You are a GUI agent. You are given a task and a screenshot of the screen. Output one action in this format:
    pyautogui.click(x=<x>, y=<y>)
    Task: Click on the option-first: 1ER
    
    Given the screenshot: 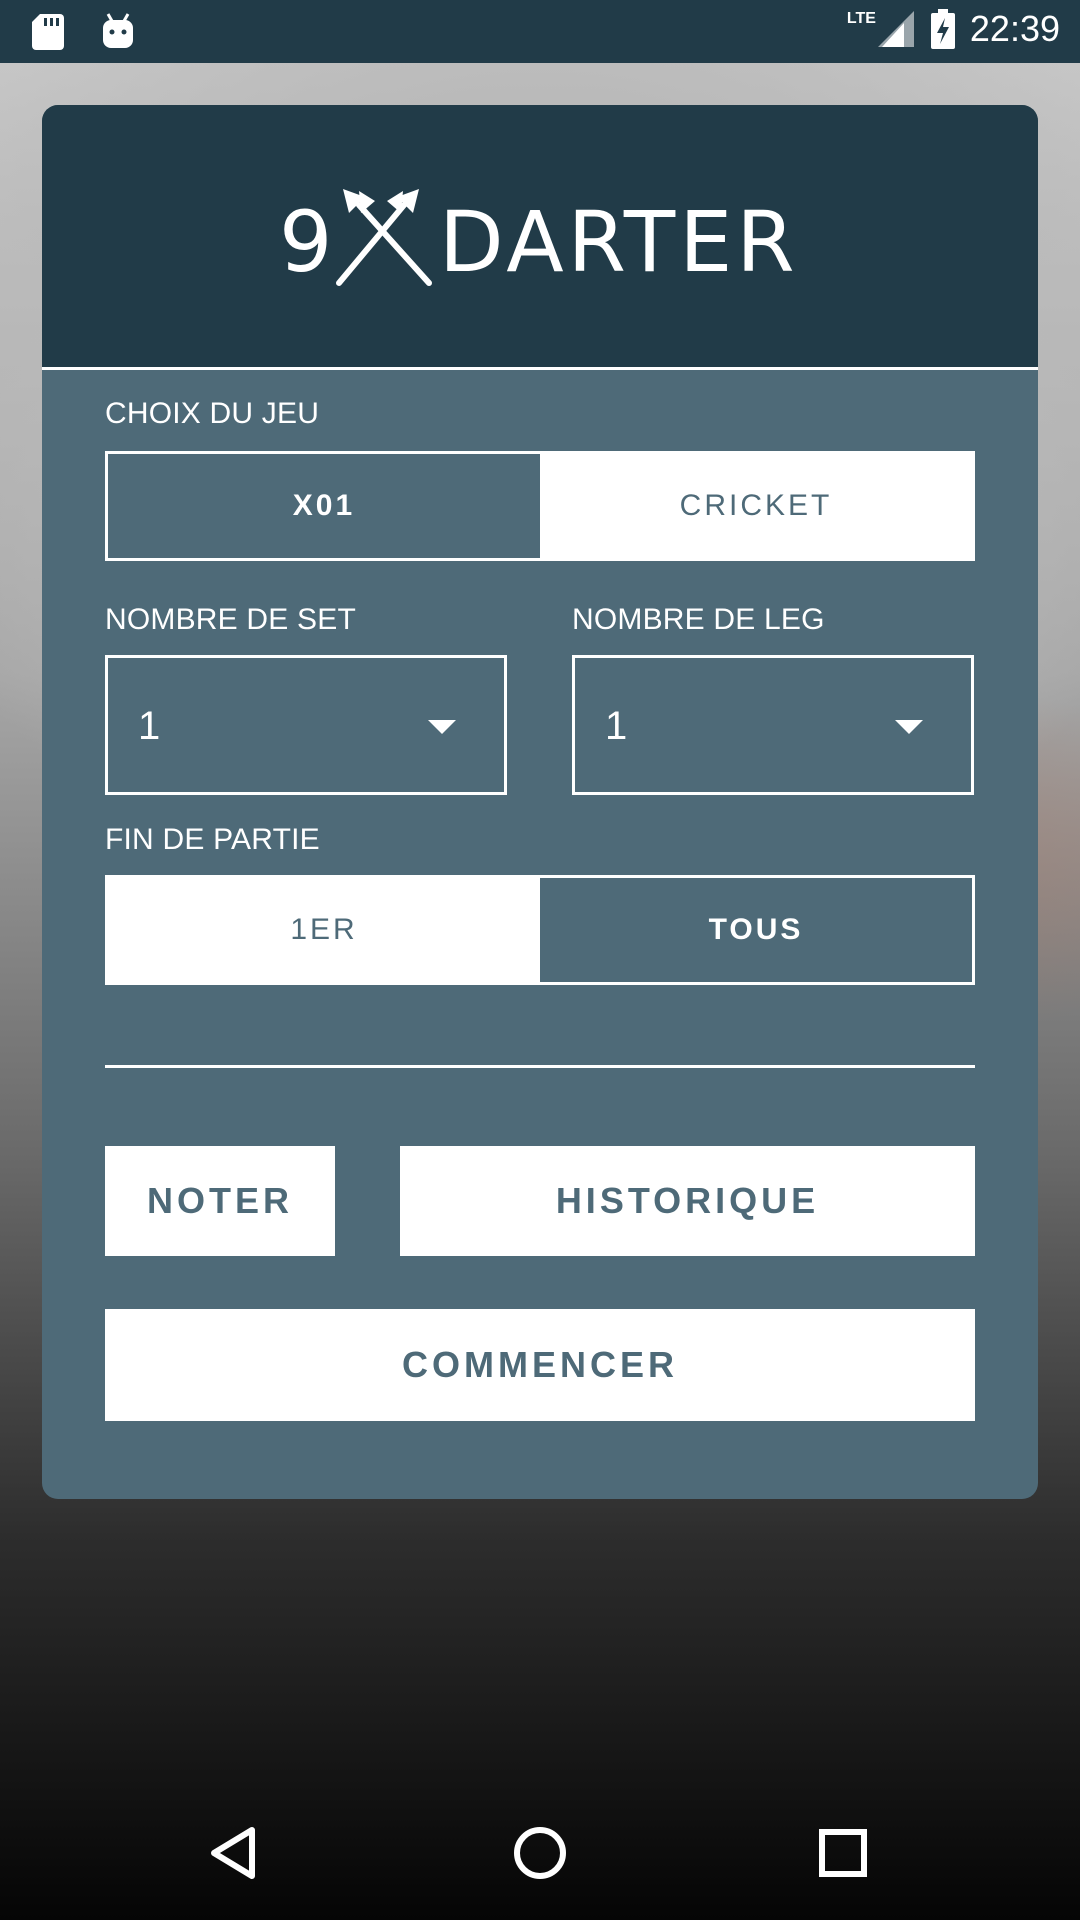 What is the action you would take?
    pyautogui.click(x=324, y=930)
    